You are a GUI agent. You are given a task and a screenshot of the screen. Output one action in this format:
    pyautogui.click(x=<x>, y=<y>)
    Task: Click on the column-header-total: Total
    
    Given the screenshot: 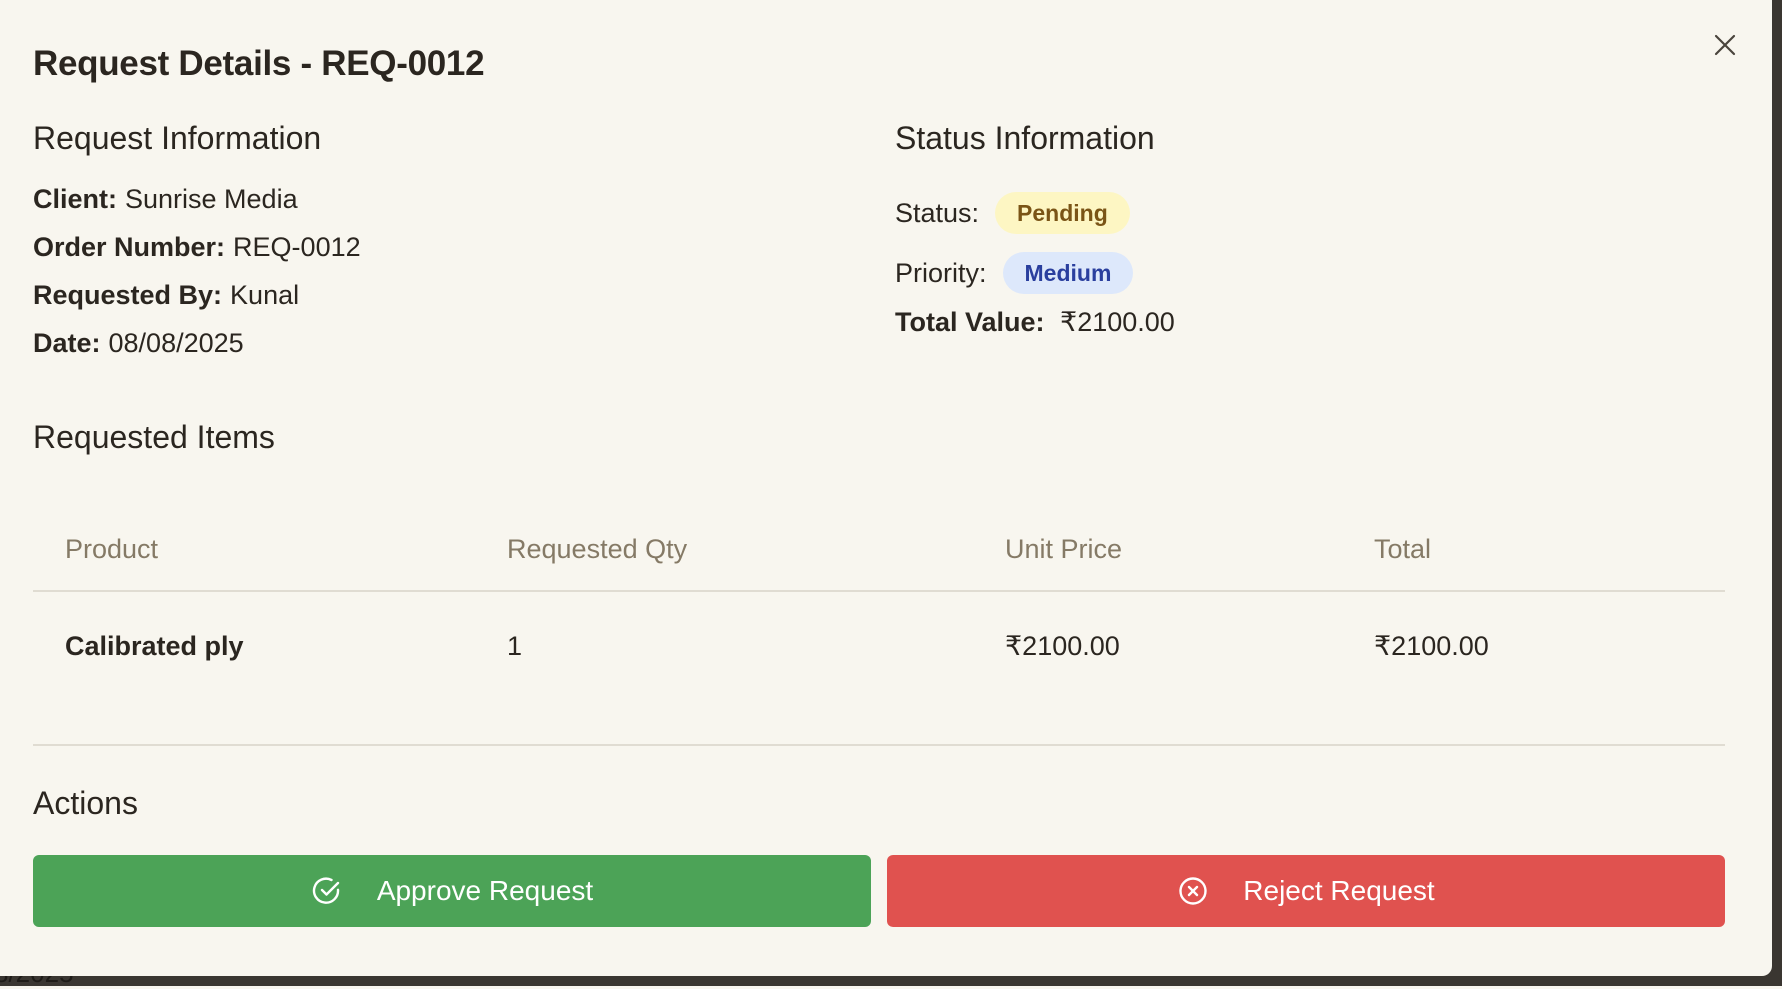 What is the action you would take?
    pyautogui.click(x=1403, y=548)
    